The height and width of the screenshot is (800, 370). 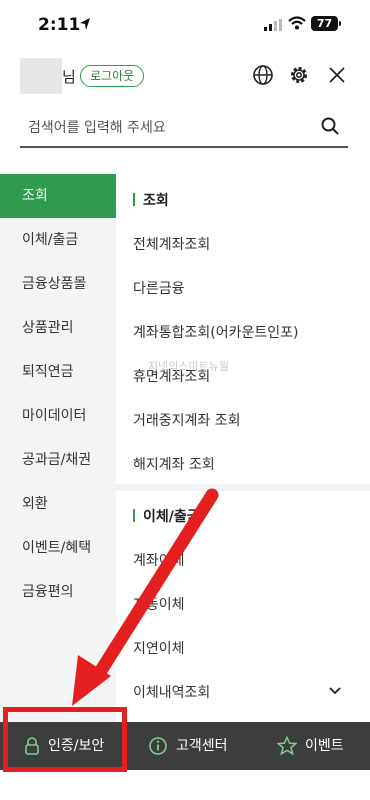 What do you see at coordinates (168, 128) in the screenshot?
I see `search-input` at bounding box center [168, 128].